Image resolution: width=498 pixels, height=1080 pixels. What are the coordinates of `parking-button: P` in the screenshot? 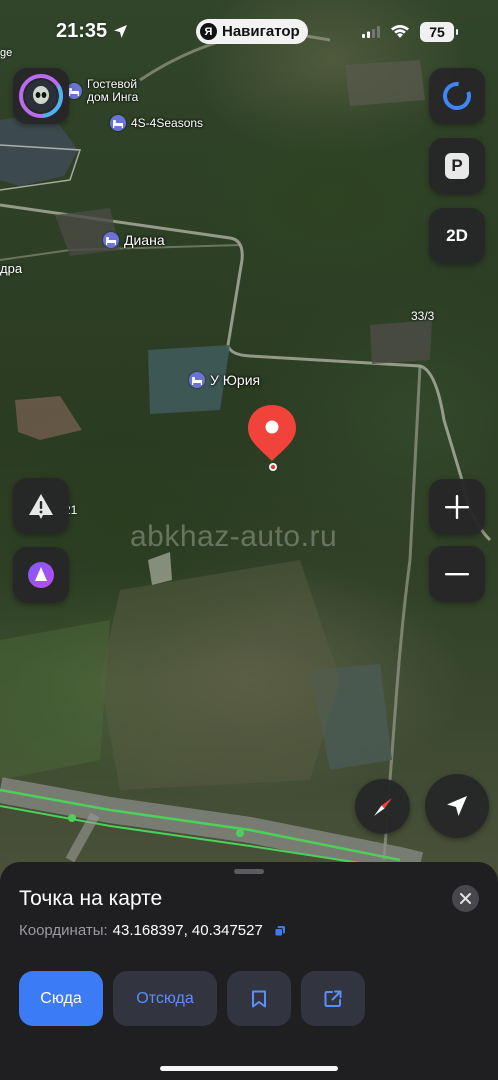 It's located at (457, 166).